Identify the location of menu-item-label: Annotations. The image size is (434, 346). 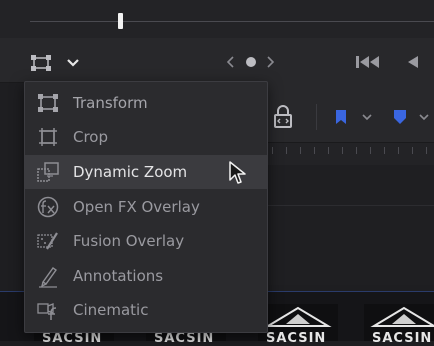
(118, 276).